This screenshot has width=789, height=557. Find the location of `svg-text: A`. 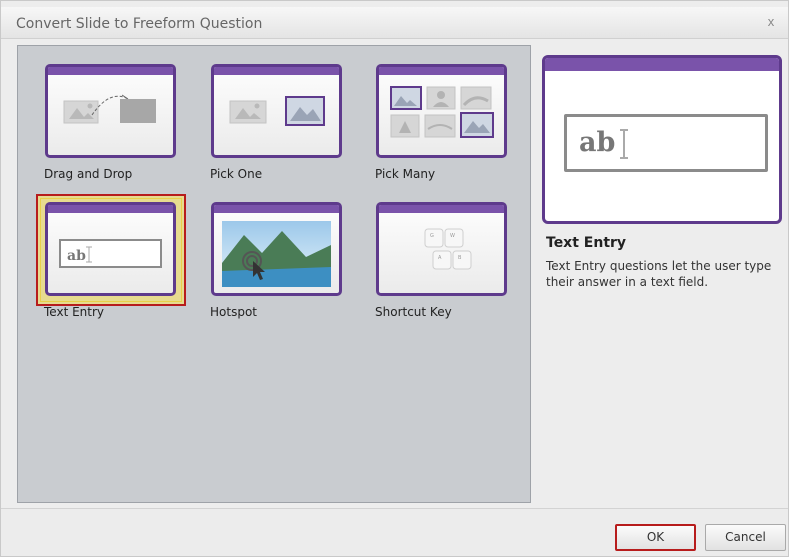

svg-text: A is located at coordinates (440, 258).